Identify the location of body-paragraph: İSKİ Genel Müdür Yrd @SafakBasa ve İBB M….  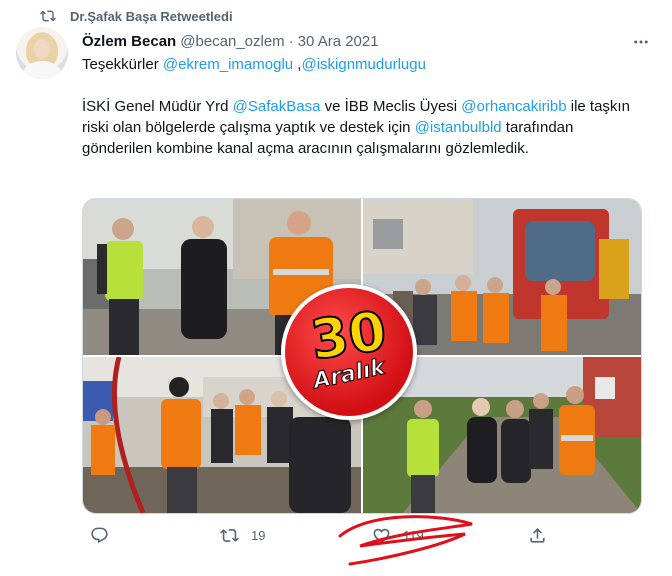
(356, 127).